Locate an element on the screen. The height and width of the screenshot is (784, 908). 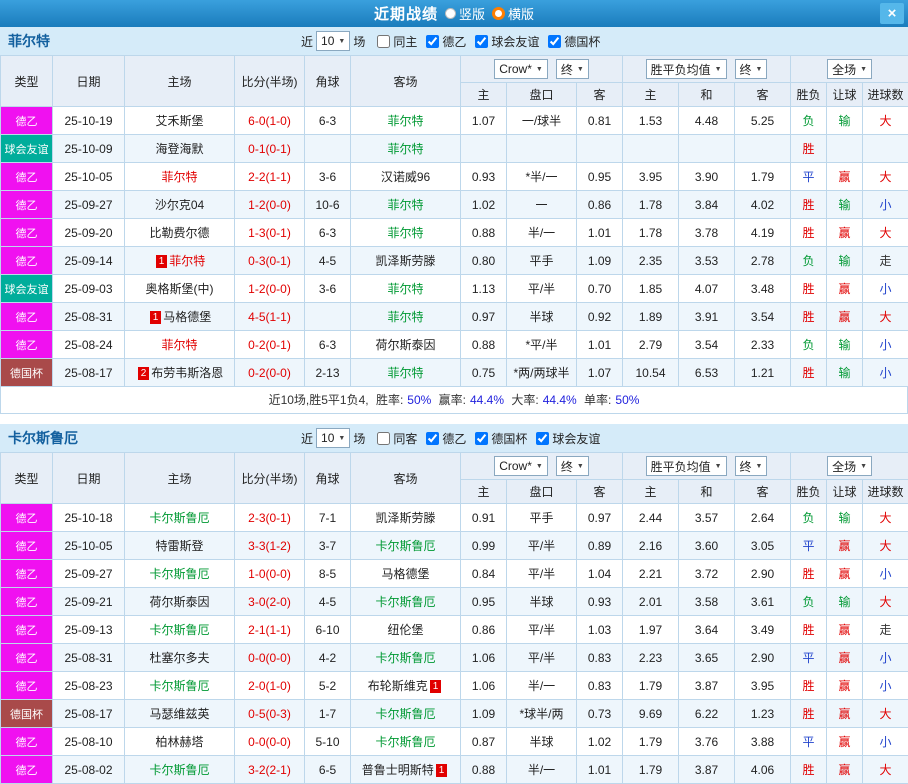
score-cell: 0-1(0-1) is located at coordinates (270, 149).